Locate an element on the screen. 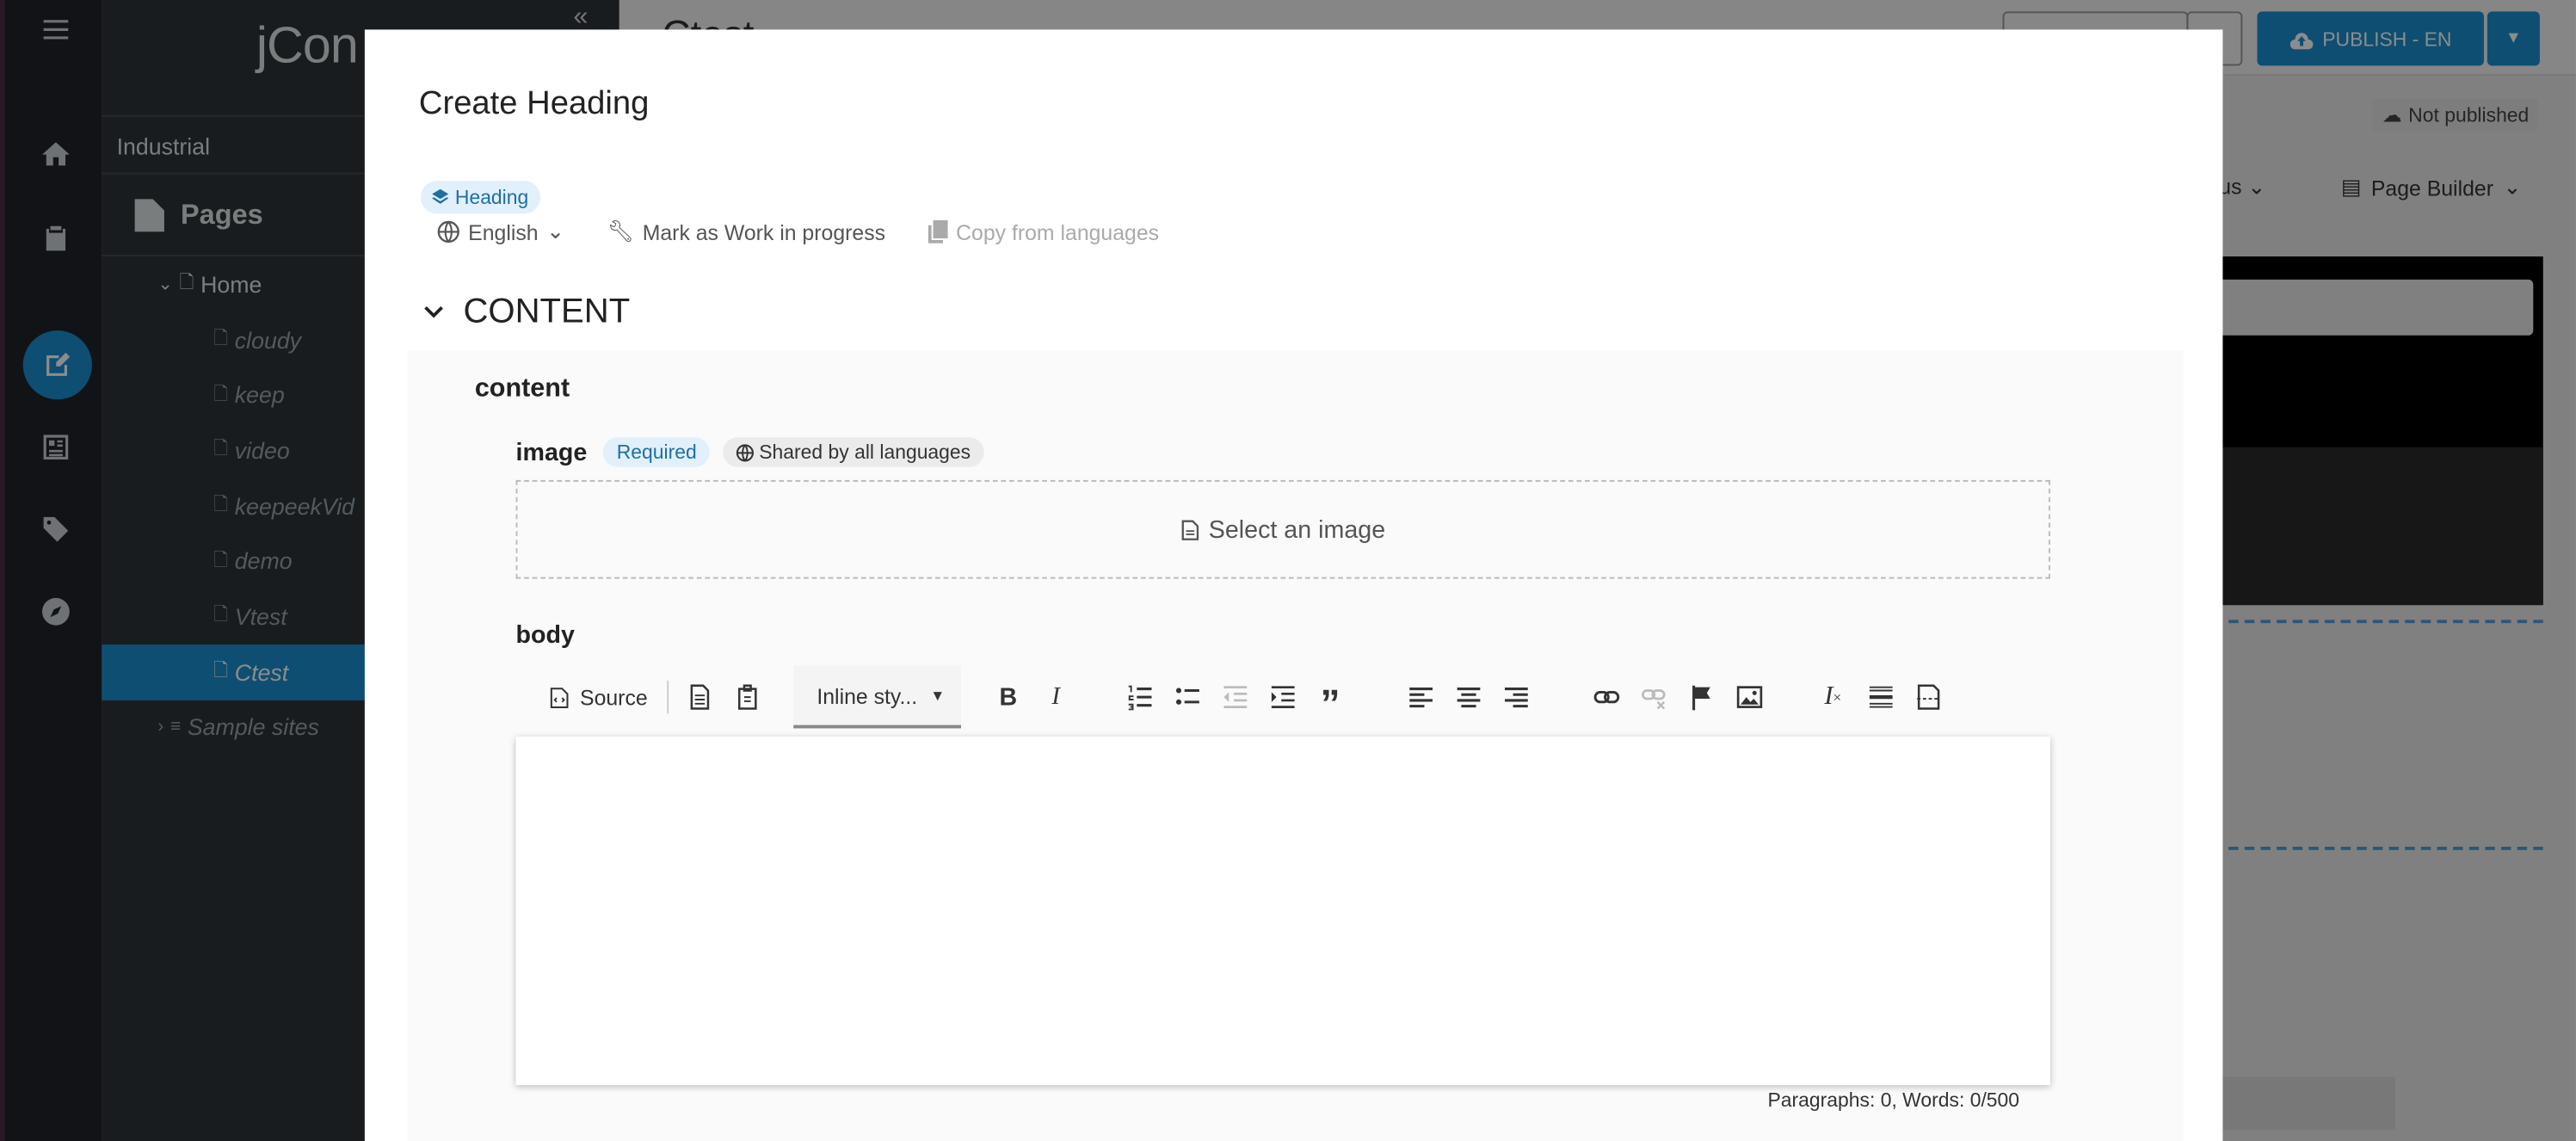 Image resolution: width=2576 pixels, height=1141 pixels. page-break-icon is located at coordinates (1927, 697).